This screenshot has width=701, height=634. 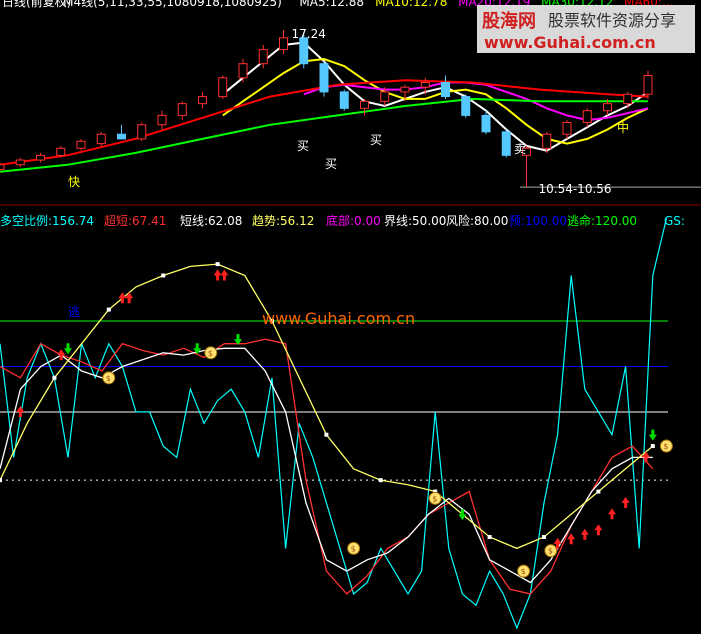 I want to click on indicator-header-item: 预:100.00, so click(x=538, y=221).